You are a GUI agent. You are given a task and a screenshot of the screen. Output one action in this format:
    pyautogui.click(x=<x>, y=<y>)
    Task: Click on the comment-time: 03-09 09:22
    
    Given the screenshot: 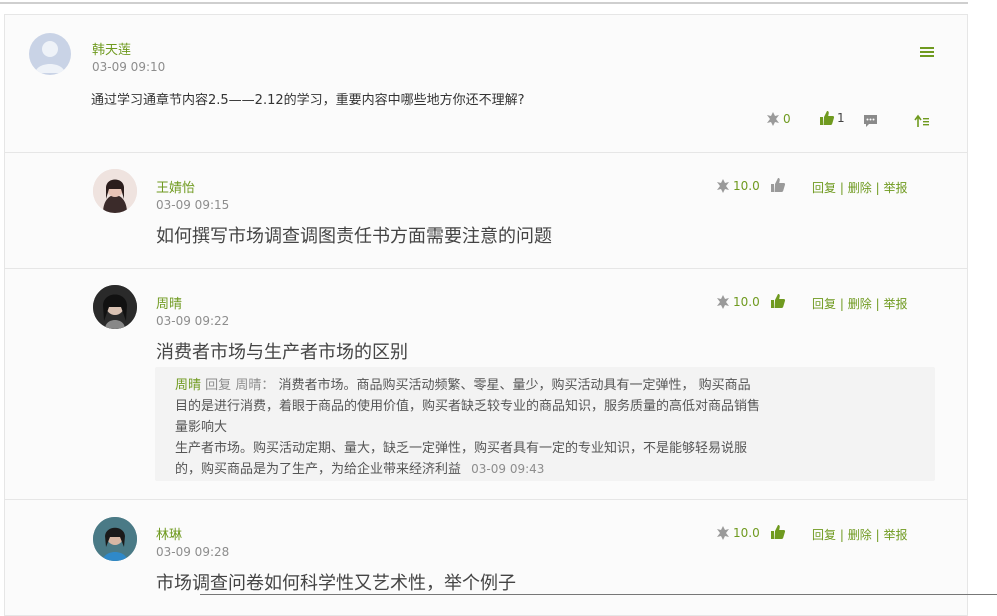 What is the action you would take?
    pyautogui.click(x=193, y=321)
    